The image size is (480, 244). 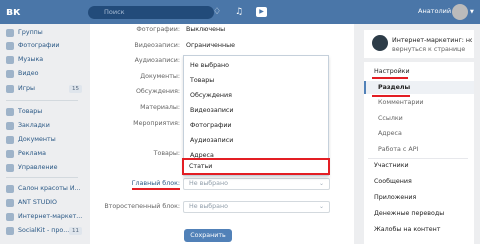 What do you see at coordinates (158, 29) in the screenshot?
I see `setting-label: Фотографии:` at bounding box center [158, 29].